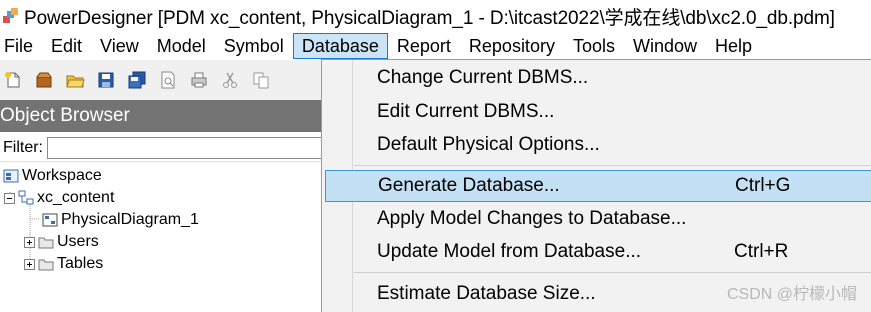  Describe the element at coordinates (11, 176) in the screenshot. I see `workspace-icon` at that location.